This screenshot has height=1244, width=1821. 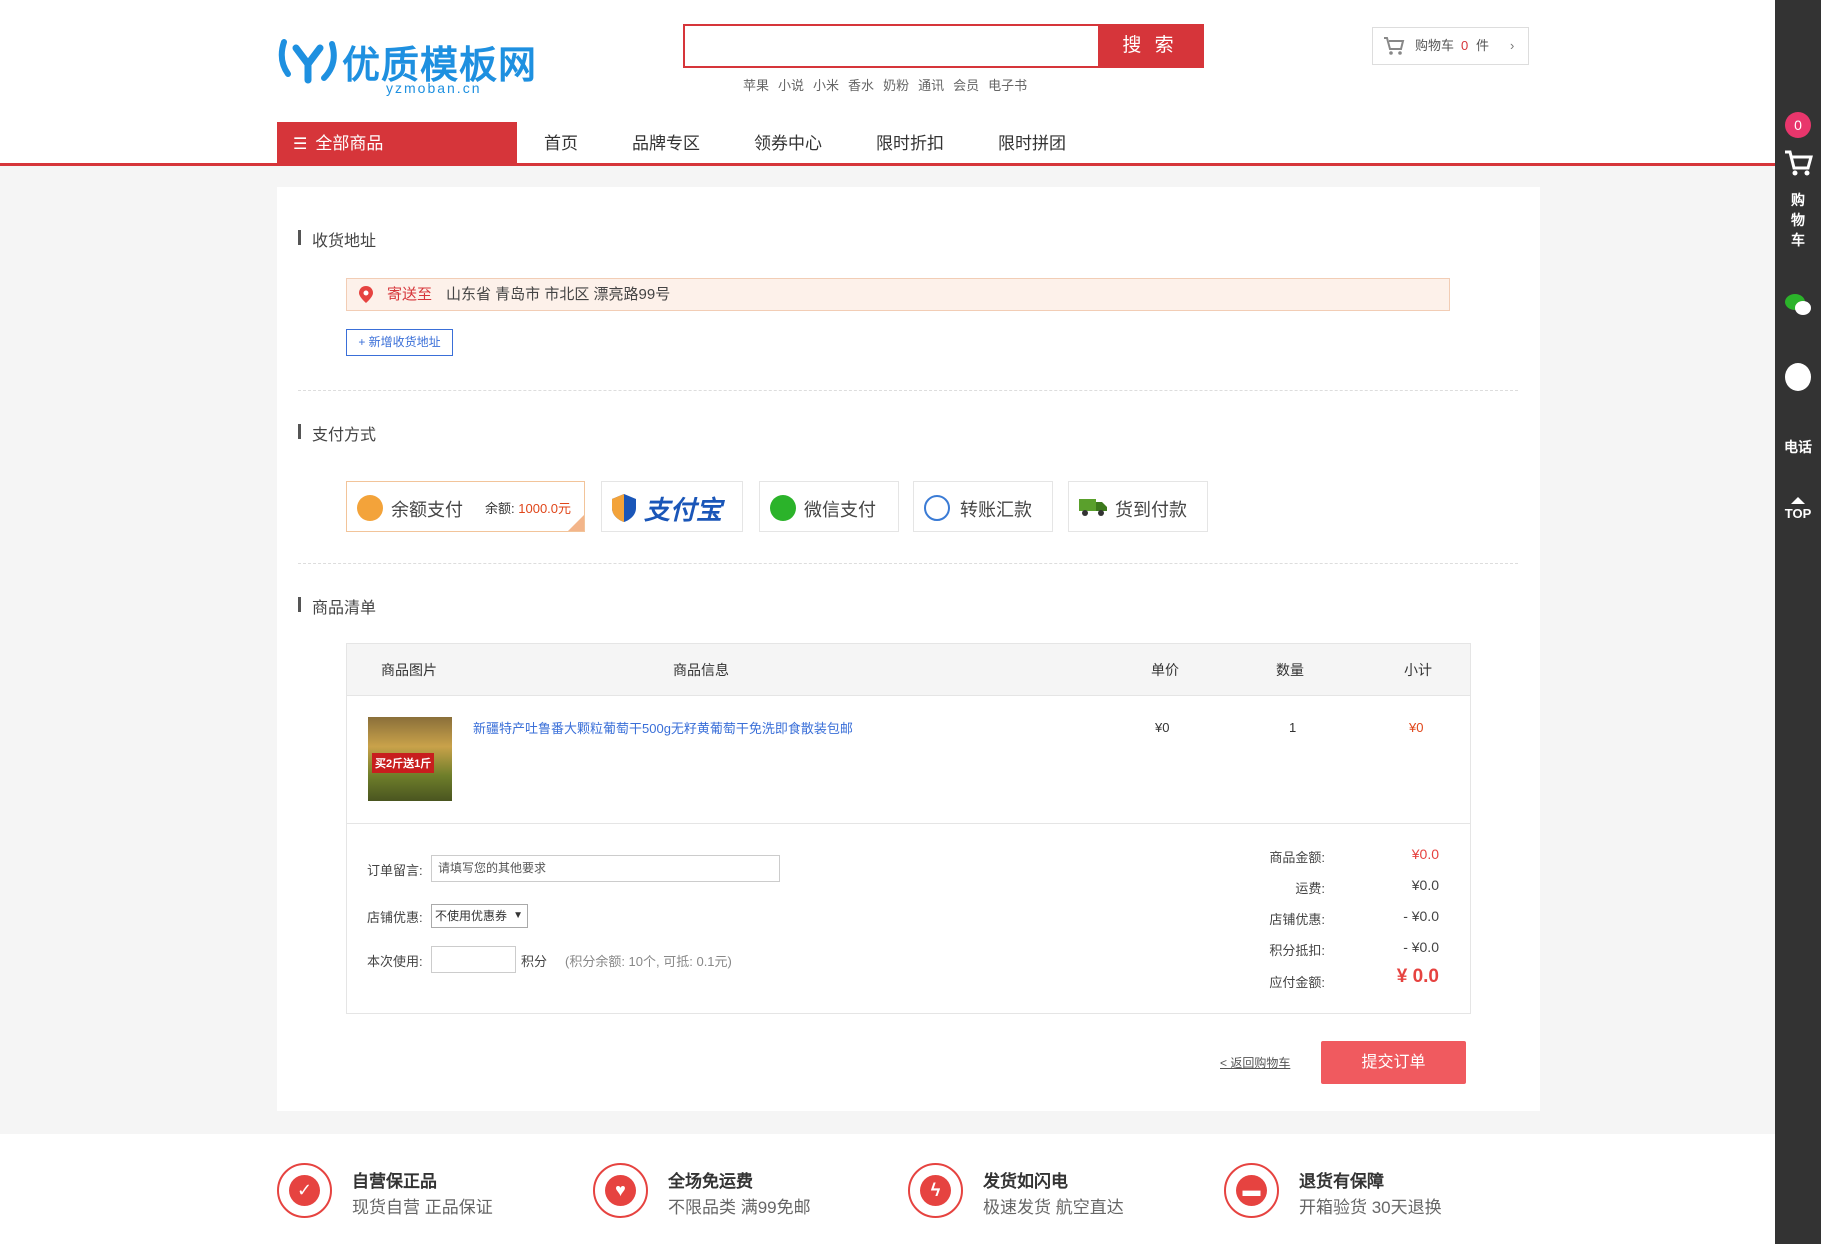 I want to click on hot-keyword: 通讯, so click(x=931, y=85).